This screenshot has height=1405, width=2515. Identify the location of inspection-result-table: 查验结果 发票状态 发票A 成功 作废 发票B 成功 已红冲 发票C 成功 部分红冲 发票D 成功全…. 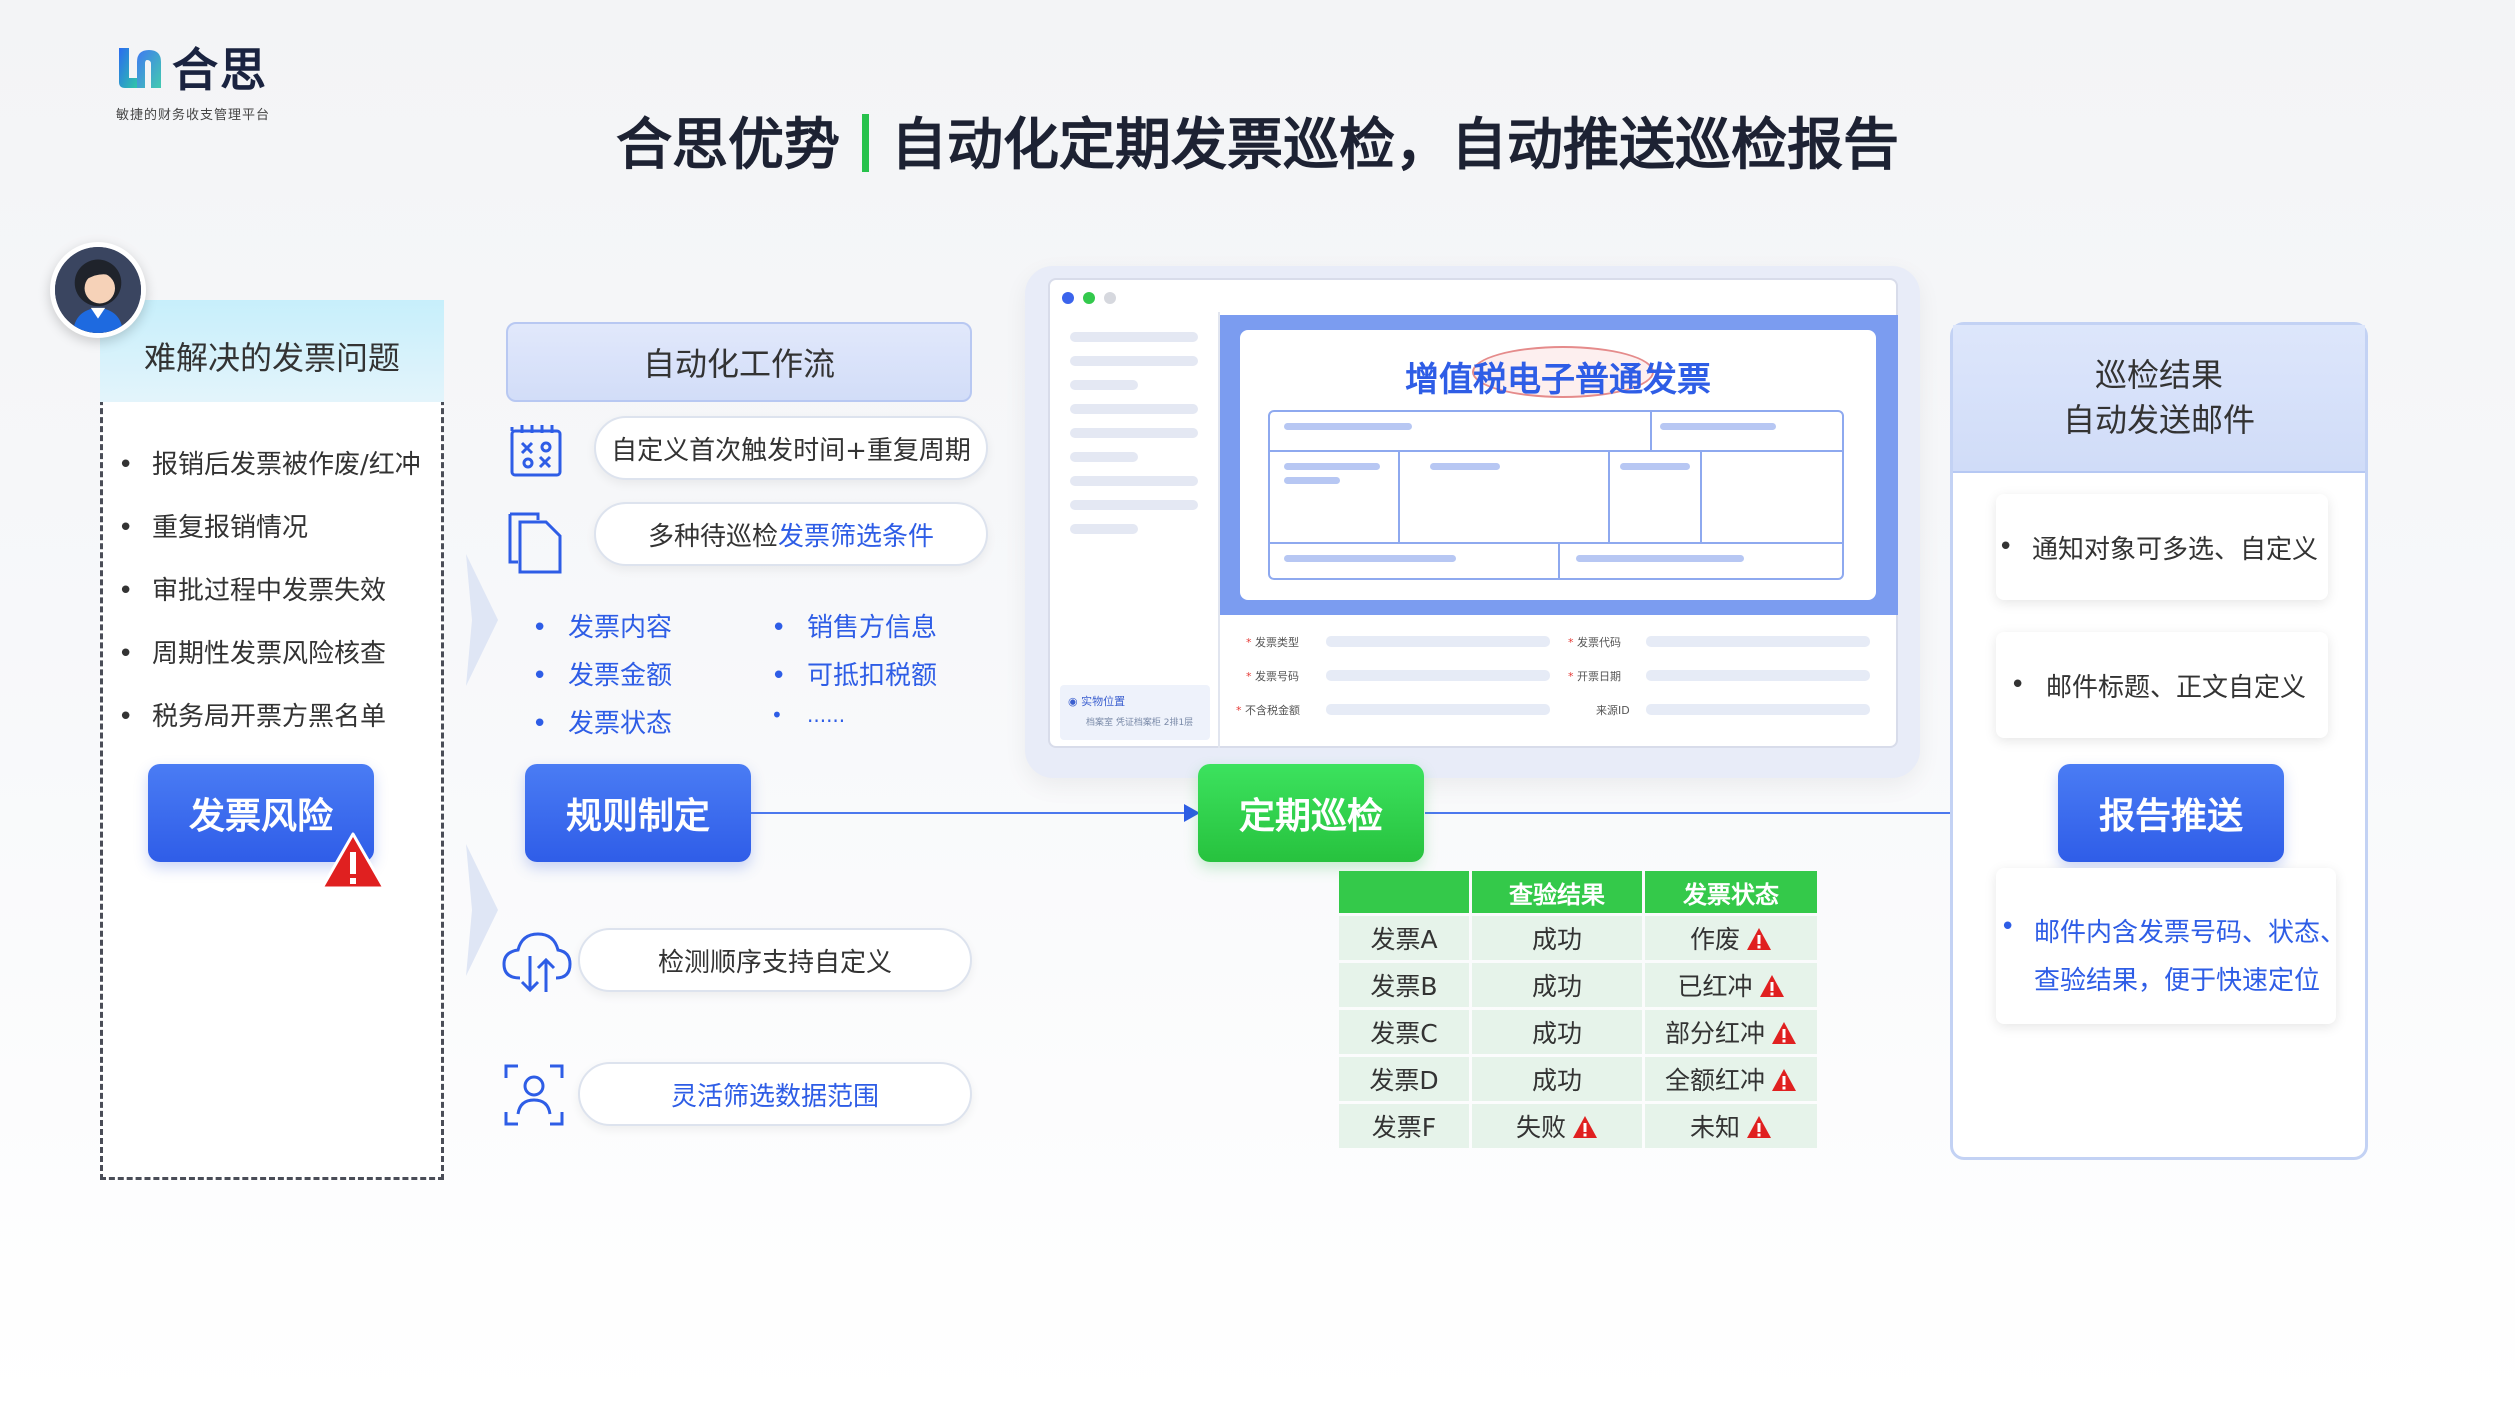
(1578, 1009).